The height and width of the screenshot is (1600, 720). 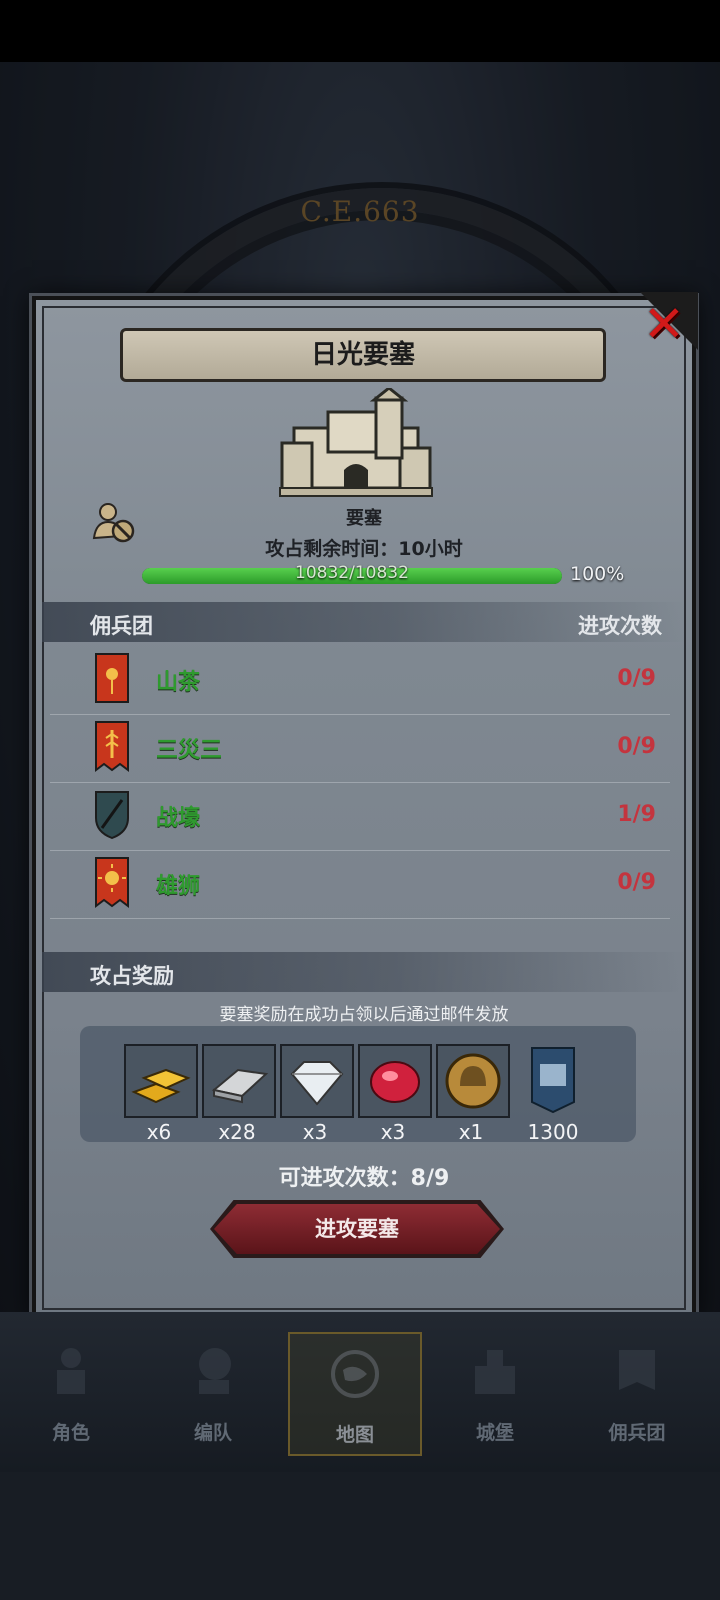 I want to click on formation-icon, so click(x=215, y=1371).